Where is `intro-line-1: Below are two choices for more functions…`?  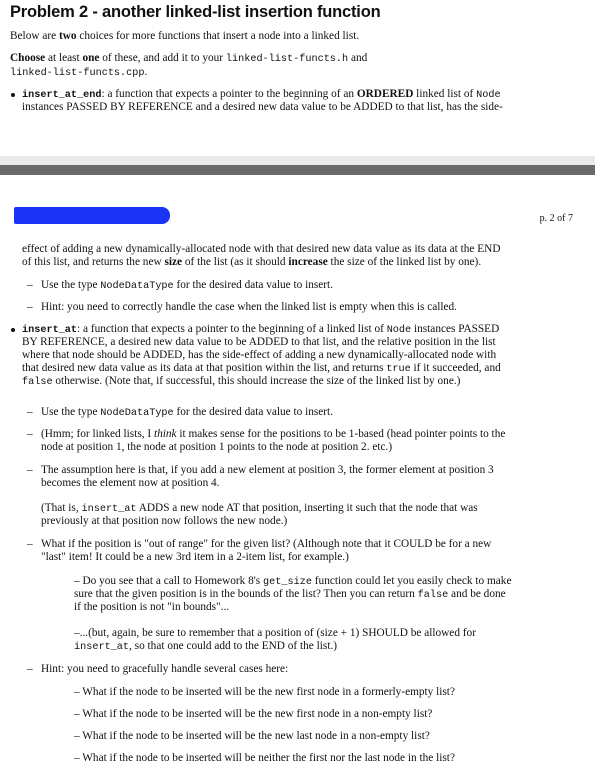 intro-line-1: Below are two choices for more functions… is located at coordinates (185, 36).